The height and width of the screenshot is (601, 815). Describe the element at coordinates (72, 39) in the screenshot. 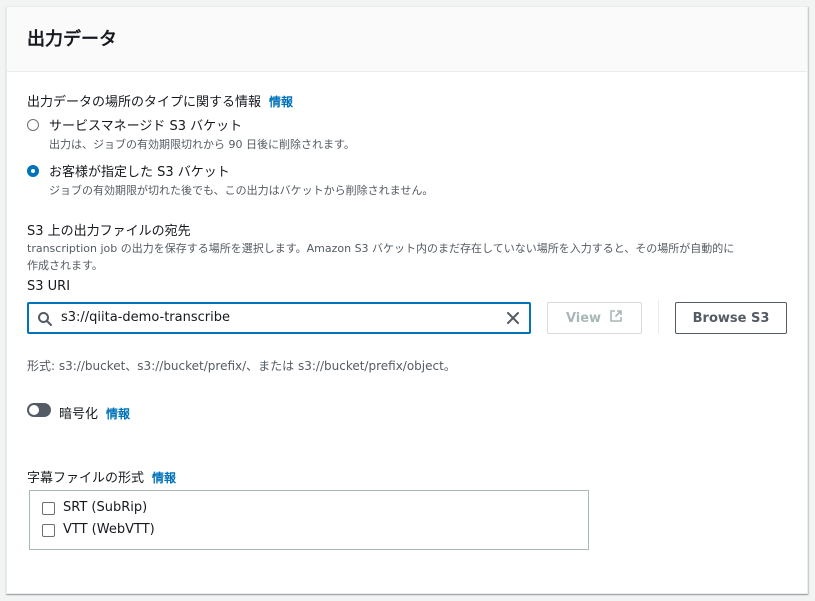

I see `panel-title: 出力データ` at that location.